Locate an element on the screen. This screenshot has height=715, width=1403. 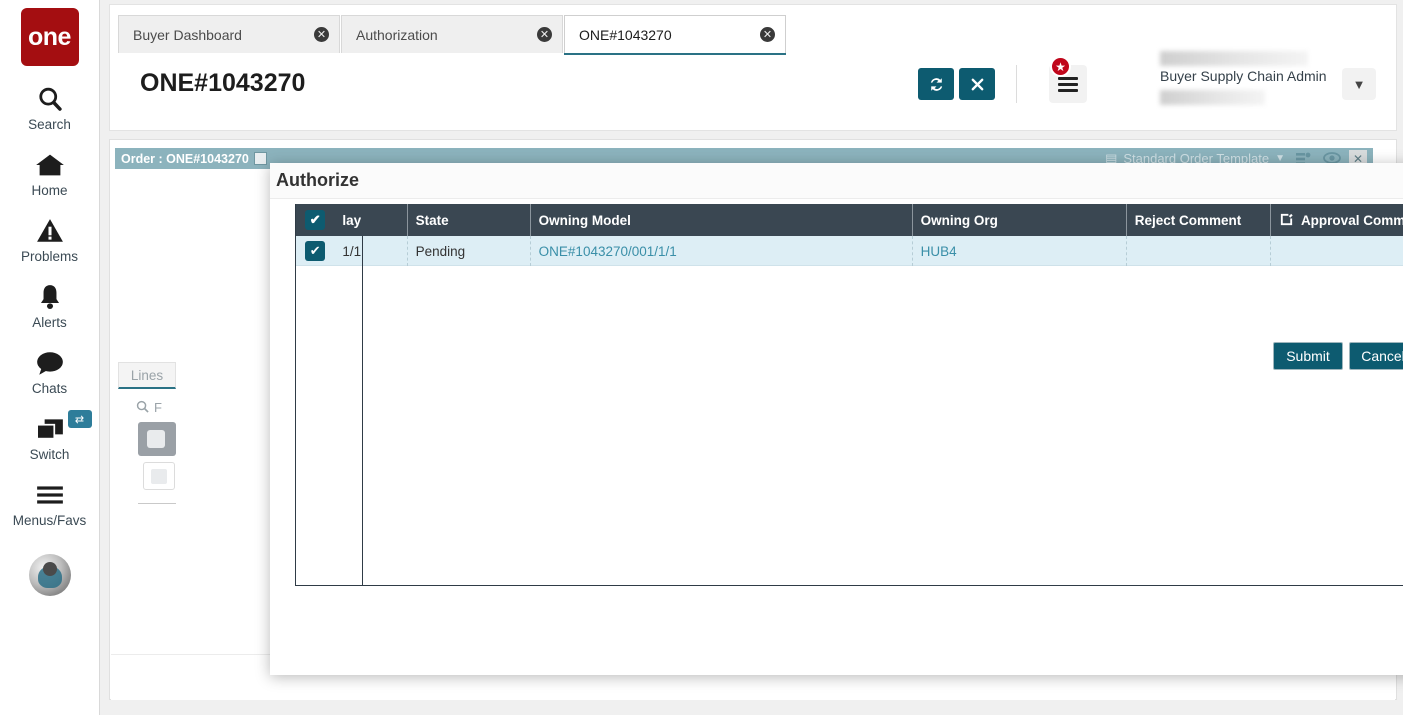
owning-model-link: ONE#1043270/001/1/1 is located at coordinates (608, 251).